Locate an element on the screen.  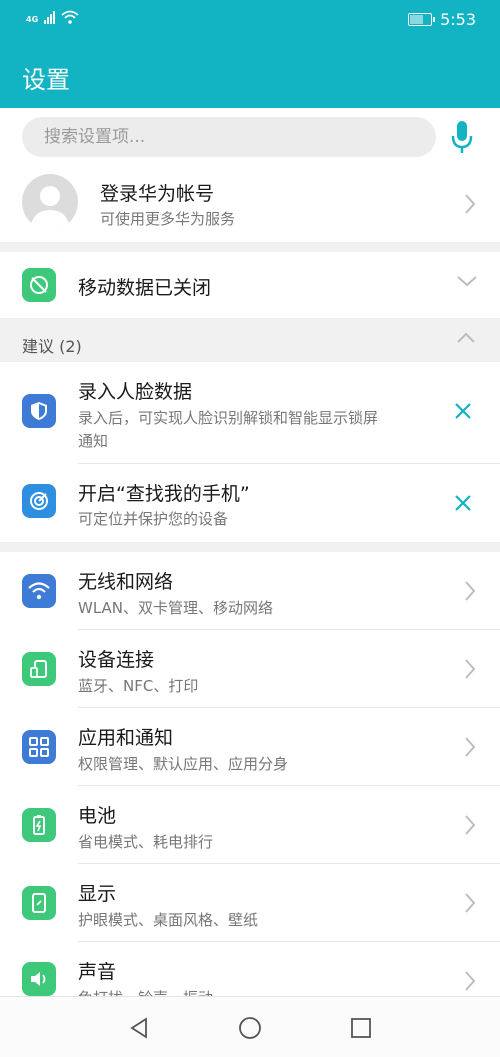
avatar is located at coordinates (50, 202).